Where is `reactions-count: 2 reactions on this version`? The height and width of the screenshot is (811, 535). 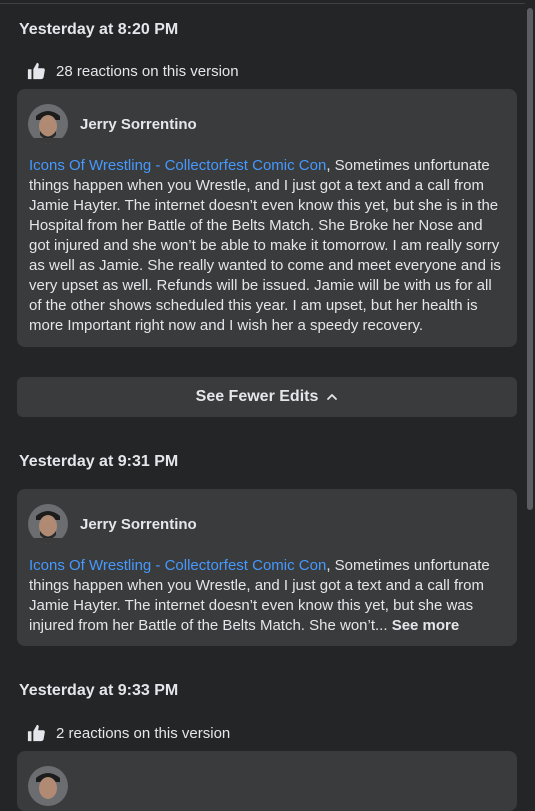
reactions-count: 2 reactions on this version is located at coordinates (143, 733).